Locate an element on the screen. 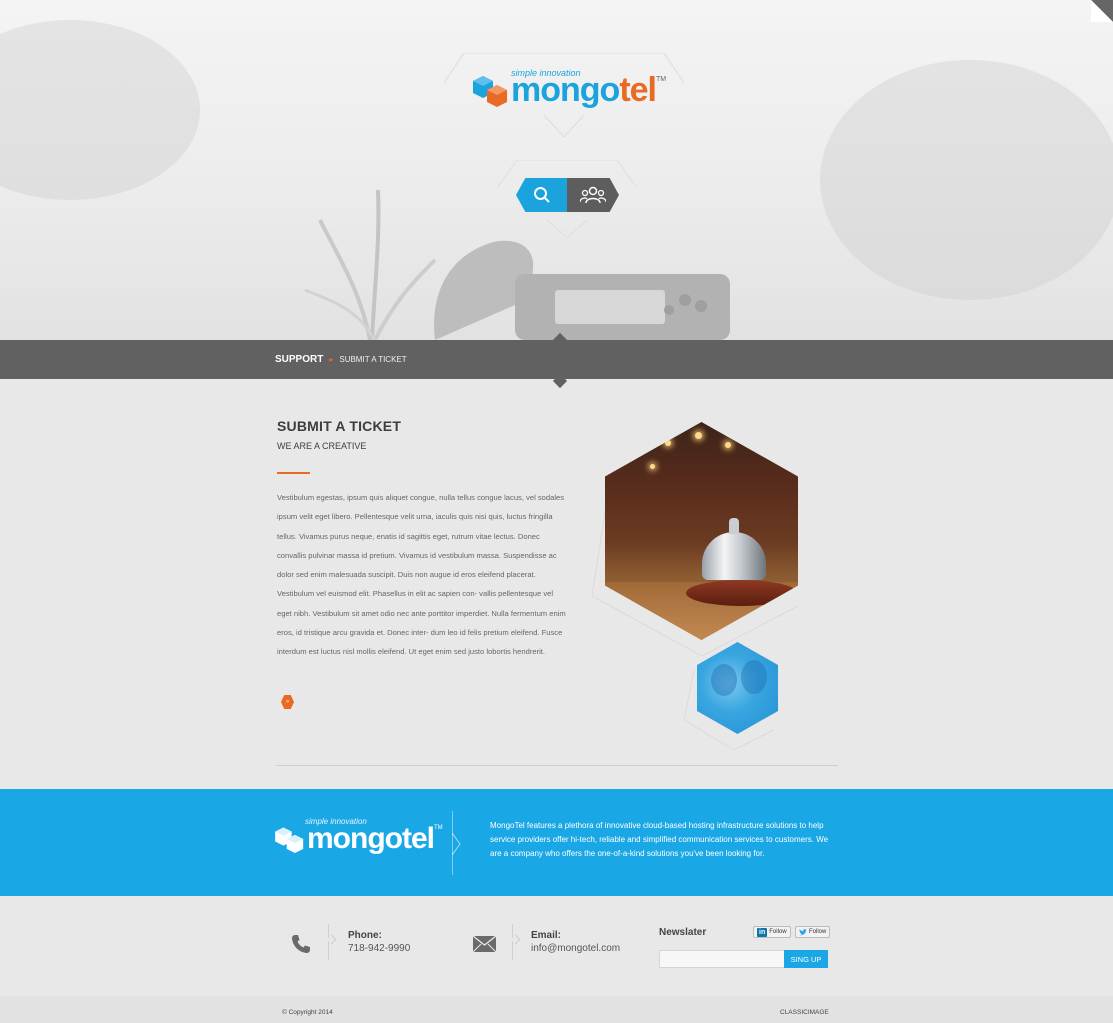 Image resolution: width=1113 pixels, height=1023 pixels. team-button is located at coordinates (593, 195).